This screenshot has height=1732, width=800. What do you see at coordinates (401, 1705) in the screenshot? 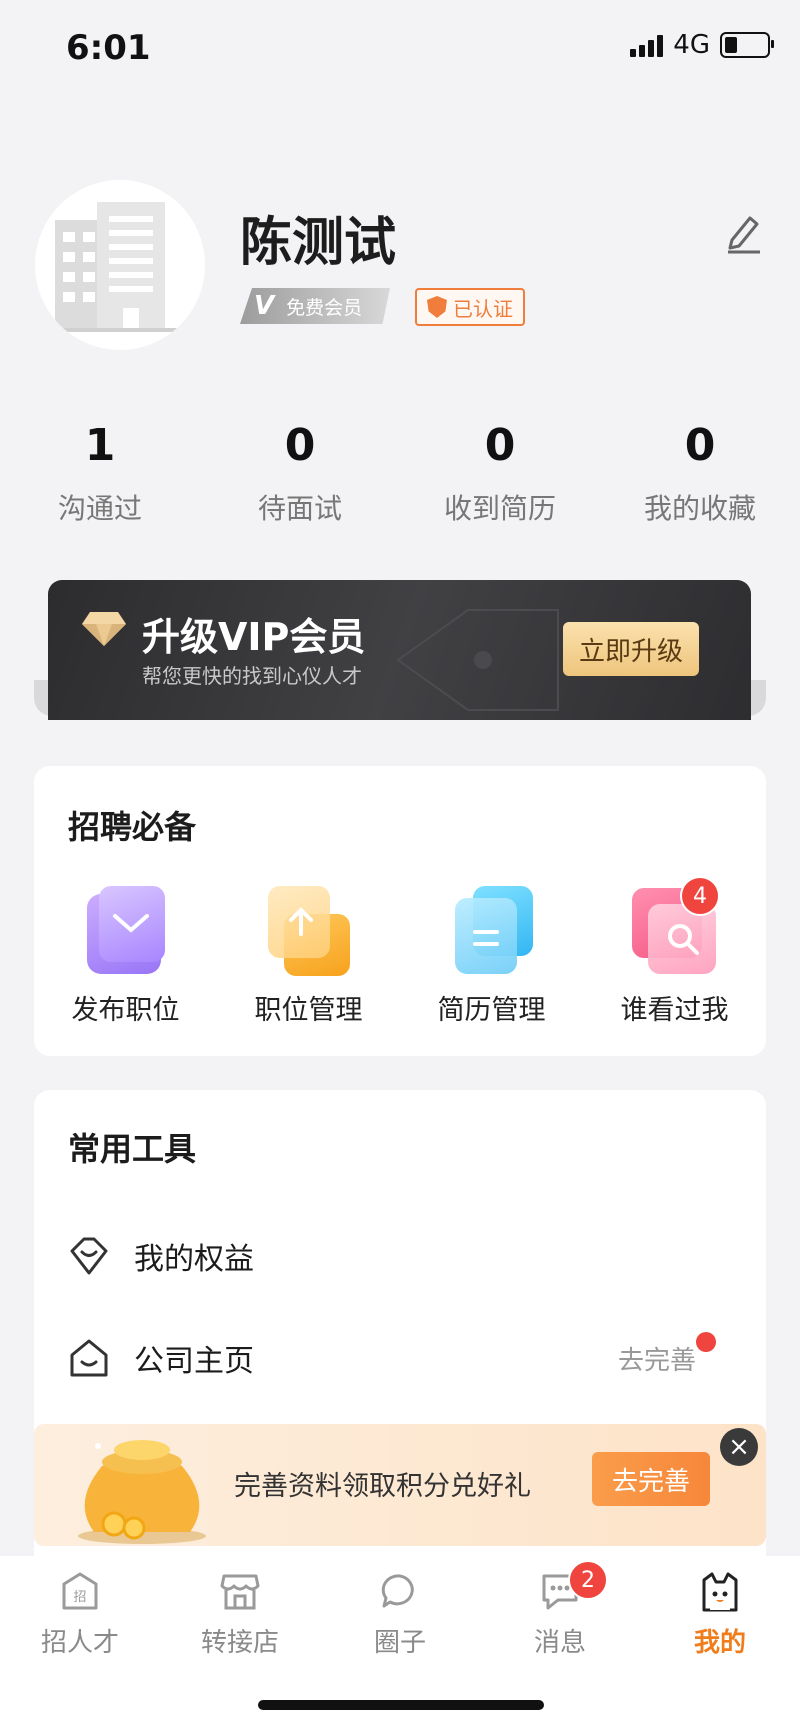
I see `home-indicator` at bounding box center [401, 1705].